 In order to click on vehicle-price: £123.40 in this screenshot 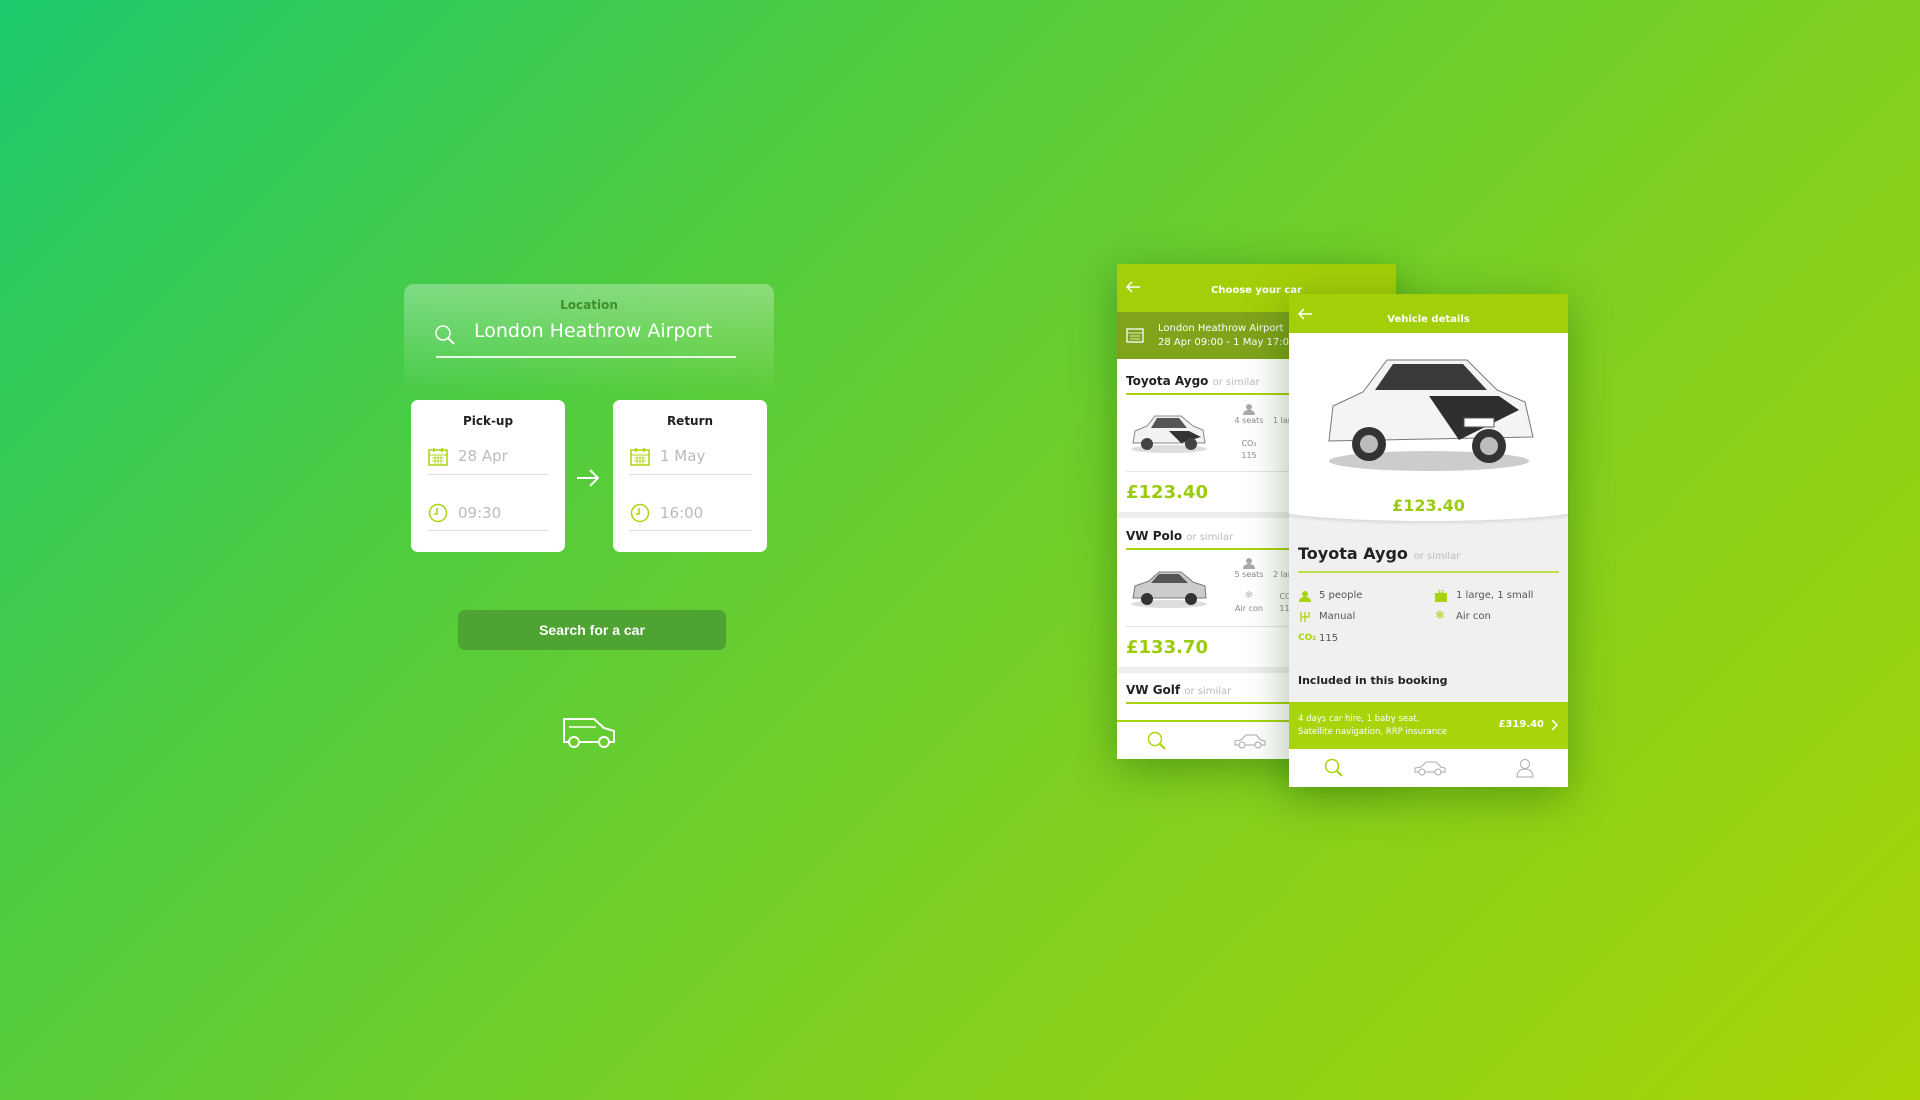, I will do `click(1428, 505)`.